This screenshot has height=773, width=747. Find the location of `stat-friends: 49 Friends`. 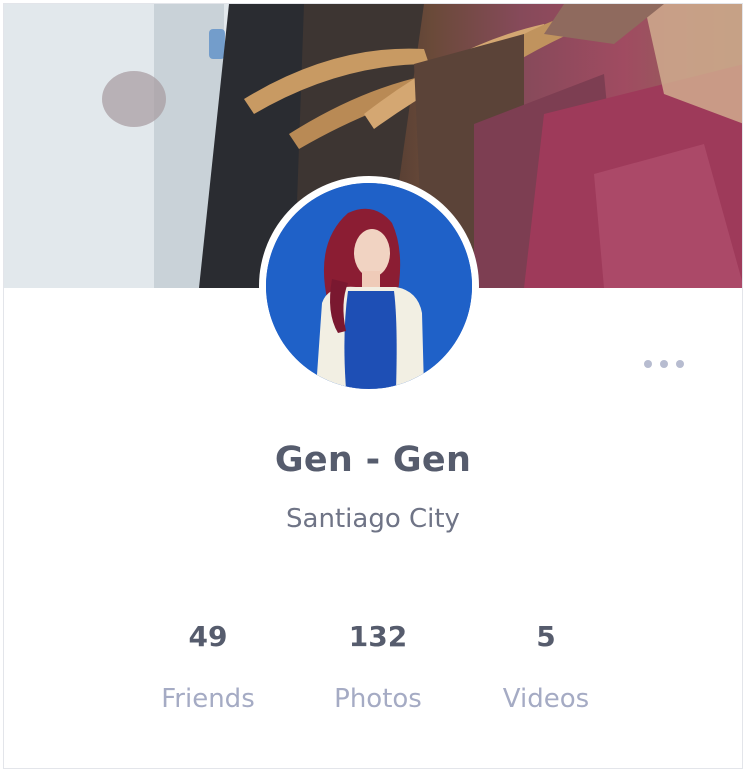

stat-friends: 49 Friends is located at coordinates (208, 667).